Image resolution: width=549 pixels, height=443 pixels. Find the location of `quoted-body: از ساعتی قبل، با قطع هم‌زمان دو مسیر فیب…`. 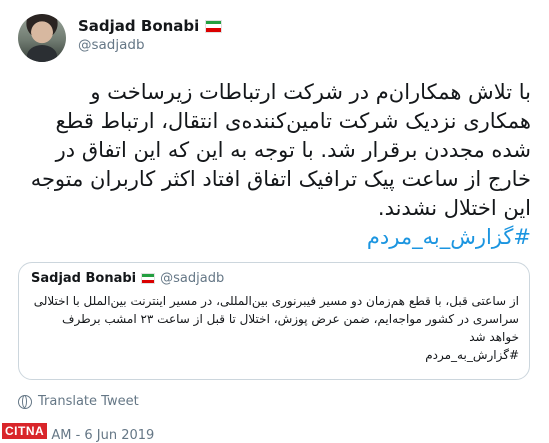

quoted-body: از ساعتی قبل، با قطع هم‌زمان دو مسیر فیب… is located at coordinates (276, 319).